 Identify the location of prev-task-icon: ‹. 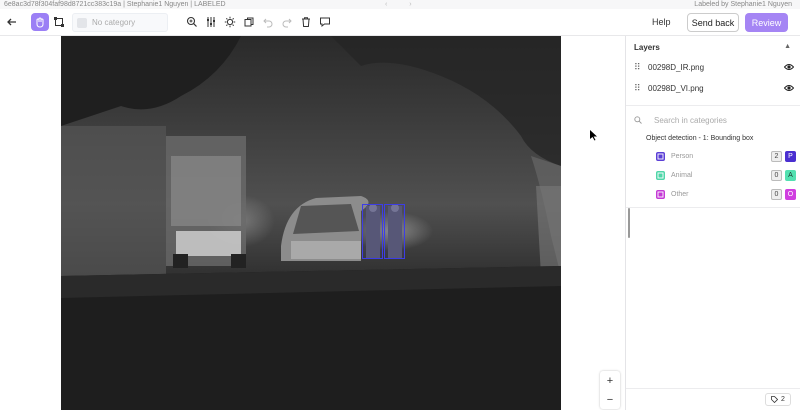
(386, 4).